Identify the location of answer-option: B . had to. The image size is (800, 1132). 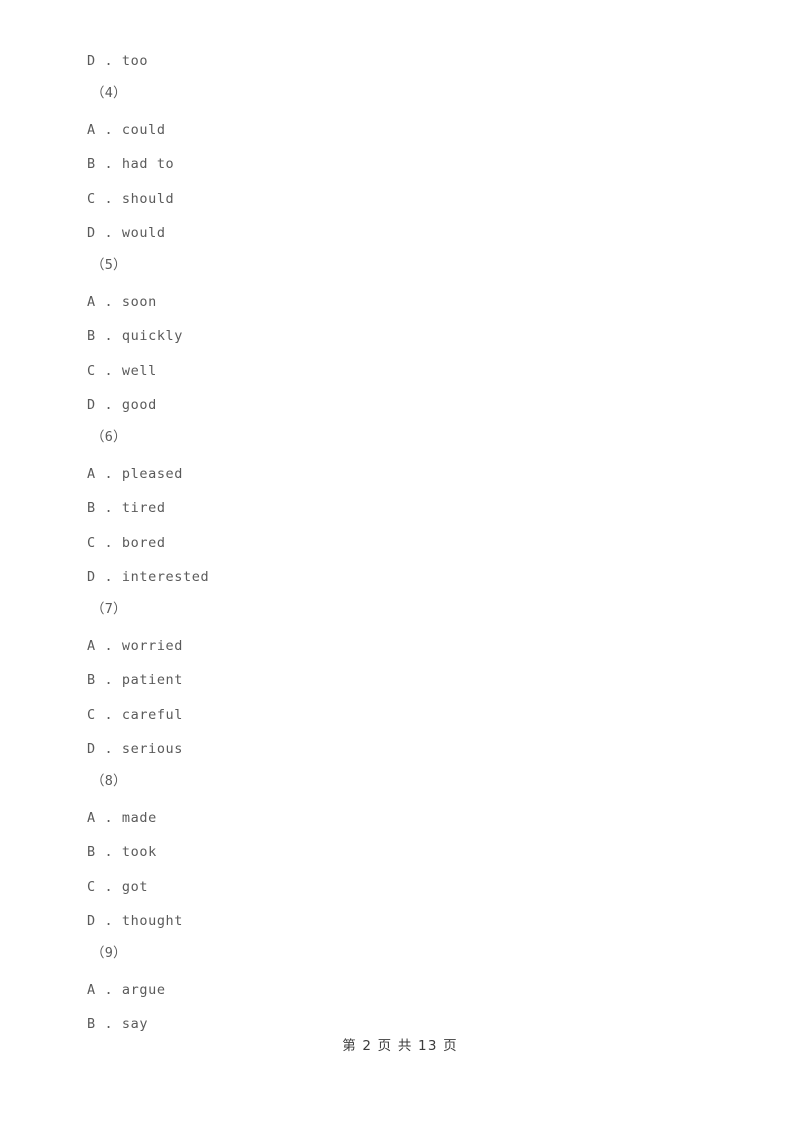
(131, 164).